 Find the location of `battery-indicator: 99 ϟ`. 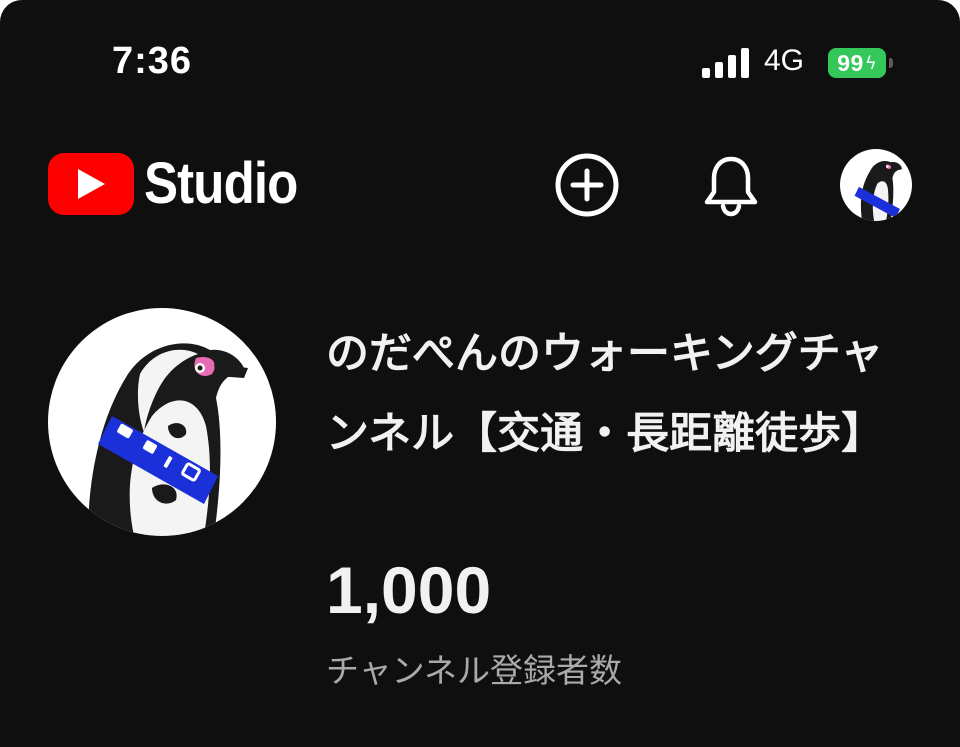

battery-indicator: 99 ϟ is located at coordinates (857, 63).